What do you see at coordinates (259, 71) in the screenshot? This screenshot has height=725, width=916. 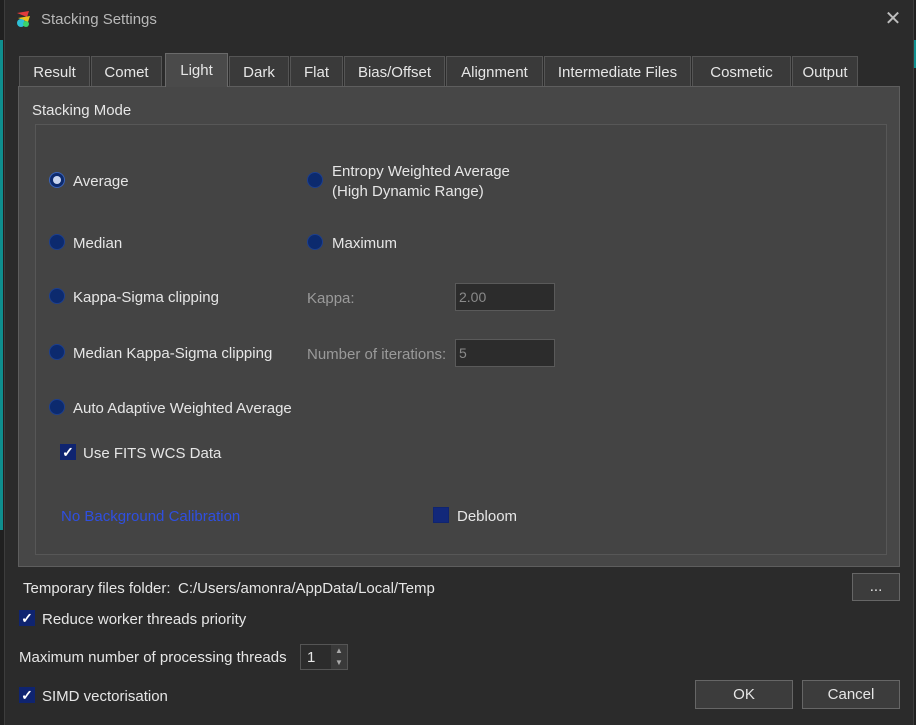 I see `tab-dark: Dark` at bounding box center [259, 71].